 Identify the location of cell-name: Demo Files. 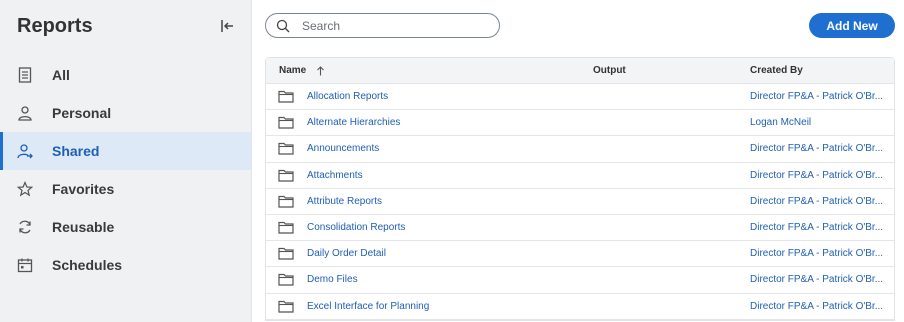
(423, 280).